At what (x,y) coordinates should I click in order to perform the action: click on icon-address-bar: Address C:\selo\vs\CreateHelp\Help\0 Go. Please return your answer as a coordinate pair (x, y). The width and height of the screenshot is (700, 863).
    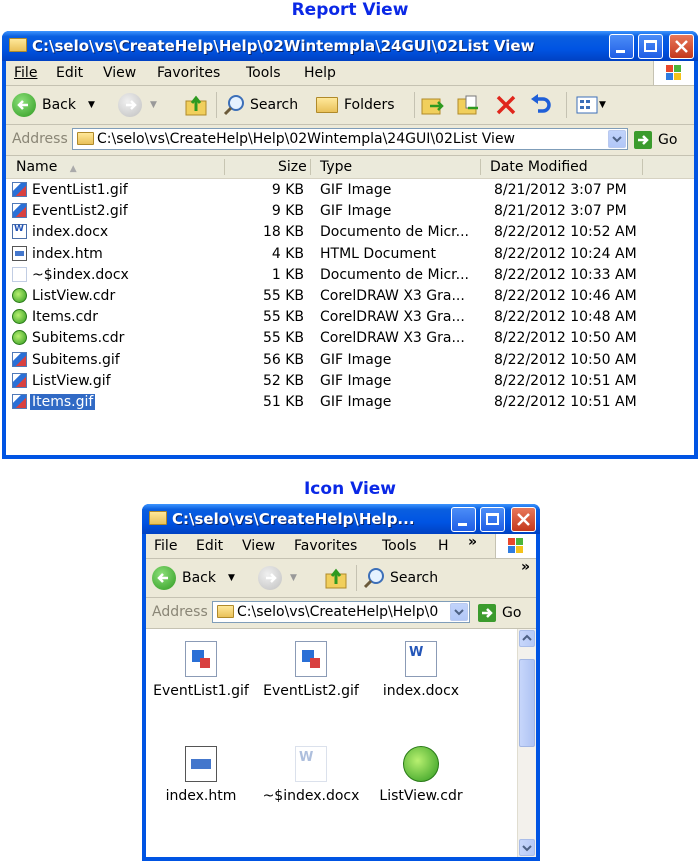
    Looking at the image, I should click on (341, 613).